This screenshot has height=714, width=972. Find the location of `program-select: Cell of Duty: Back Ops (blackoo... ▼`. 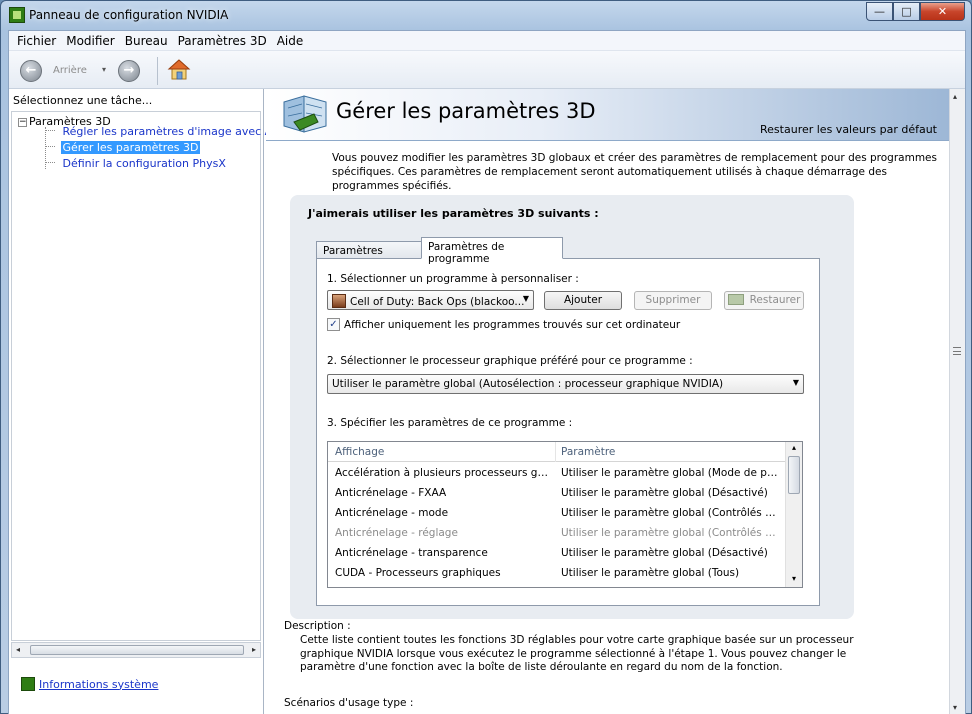

program-select: Cell of Duty: Back Ops (blackoo... ▼ is located at coordinates (430, 300).